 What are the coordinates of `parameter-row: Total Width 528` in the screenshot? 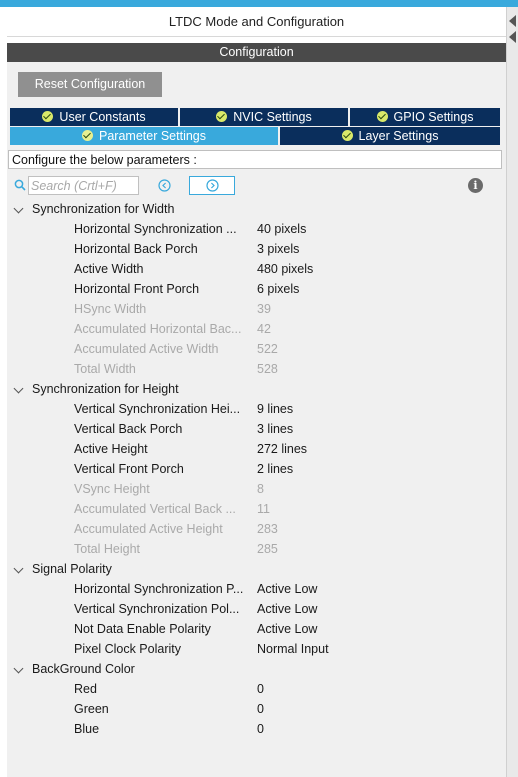 It's located at (257, 369).